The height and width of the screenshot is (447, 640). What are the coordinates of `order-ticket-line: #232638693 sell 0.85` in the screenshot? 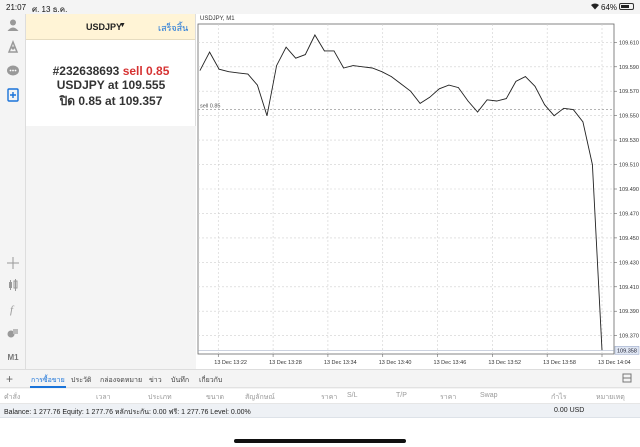 It's located at (111, 71).